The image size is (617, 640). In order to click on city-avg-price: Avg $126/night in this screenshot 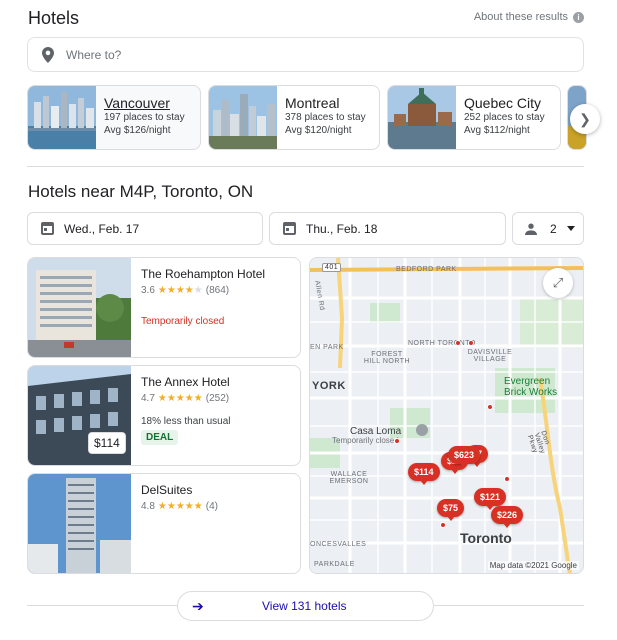, I will do `click(137, 130)`.